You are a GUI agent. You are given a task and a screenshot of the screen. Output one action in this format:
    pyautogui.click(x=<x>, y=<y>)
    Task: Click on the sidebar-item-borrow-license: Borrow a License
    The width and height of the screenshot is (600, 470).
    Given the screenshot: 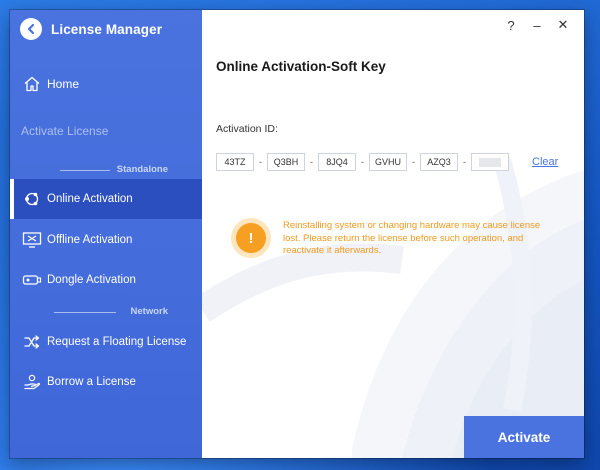 What is the action you would take?
    pyautogui.click(x=106, y=382)
    